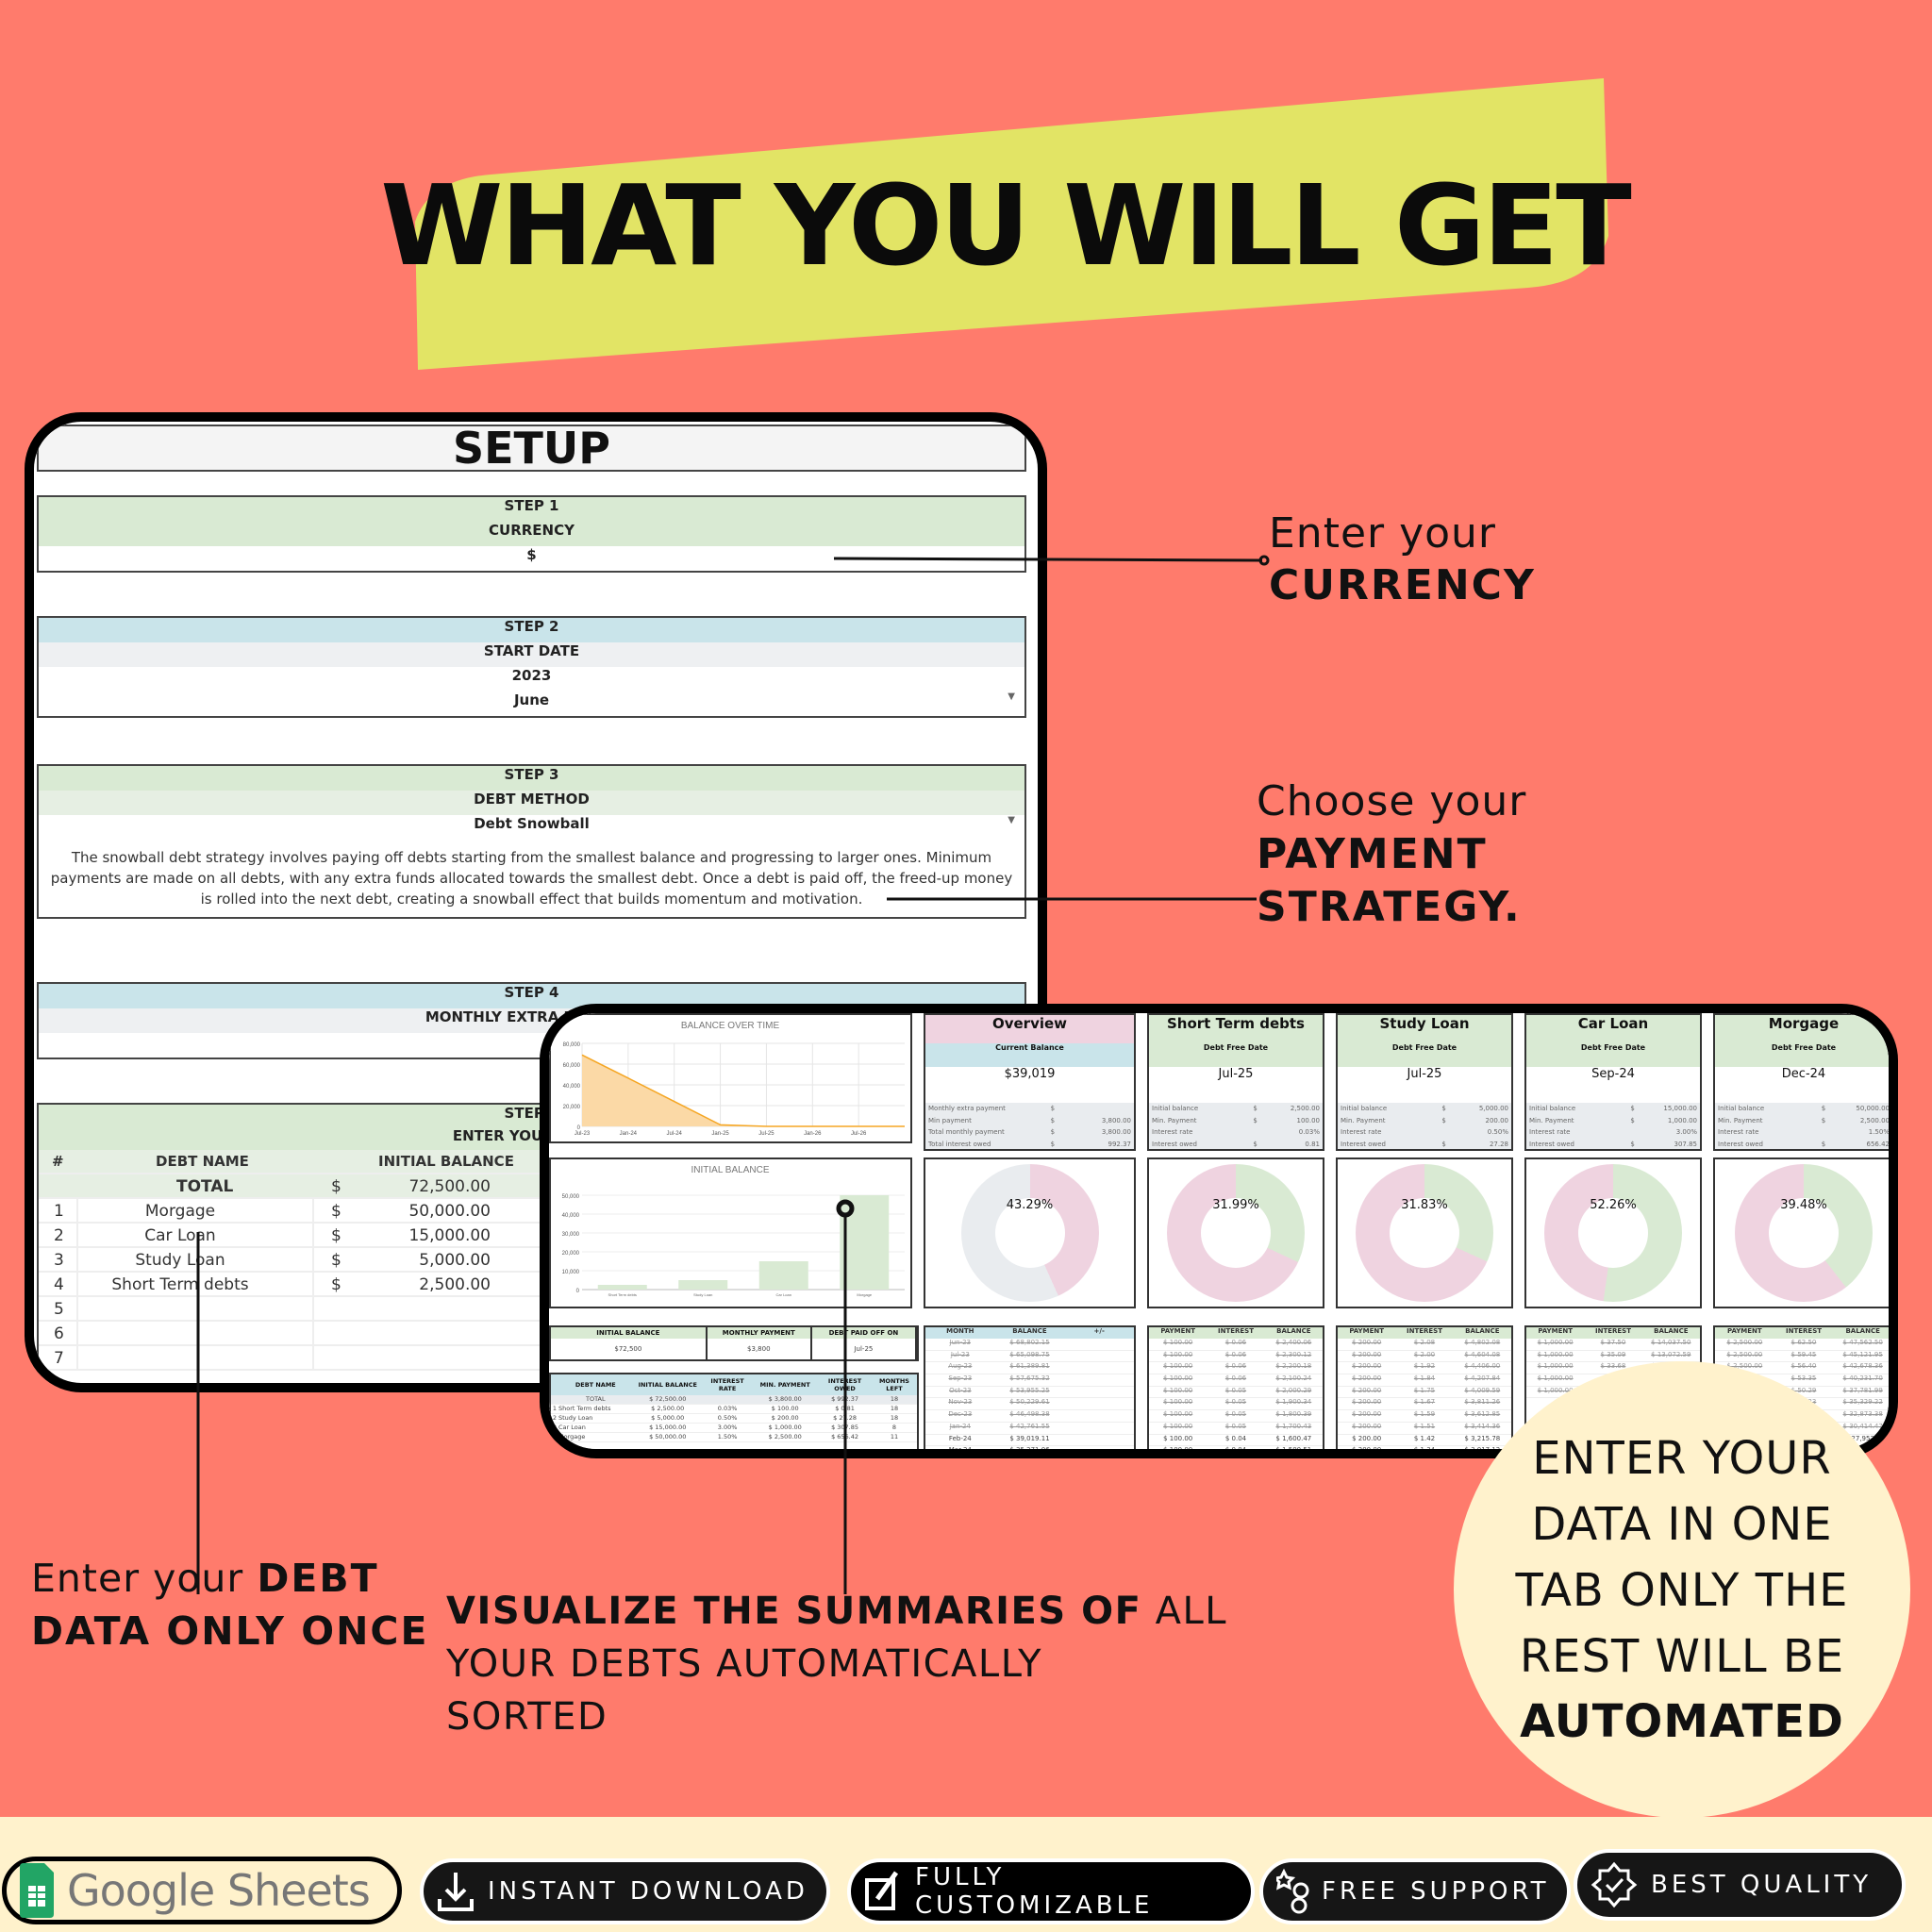 Image resolution: width=1932 pixels, height=1932 pixels. What do you see at coordinates (1035, 1892) in the screenshot?
I see `badge-label: FULLY CUSTOMIZABLE` at bounding box center [1035, 1892].